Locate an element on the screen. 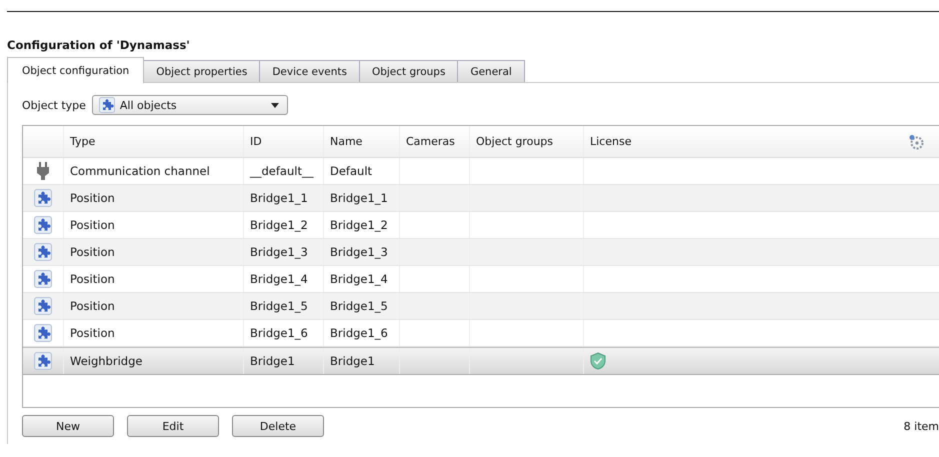  tab: Object groups is located at coordinates (408, 71).